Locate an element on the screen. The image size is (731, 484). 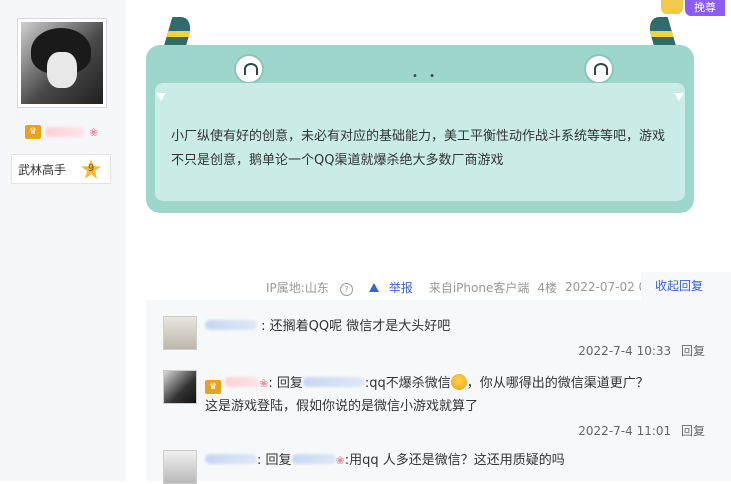
top-badges: 挽尊 is located at coordinates (693, 8).